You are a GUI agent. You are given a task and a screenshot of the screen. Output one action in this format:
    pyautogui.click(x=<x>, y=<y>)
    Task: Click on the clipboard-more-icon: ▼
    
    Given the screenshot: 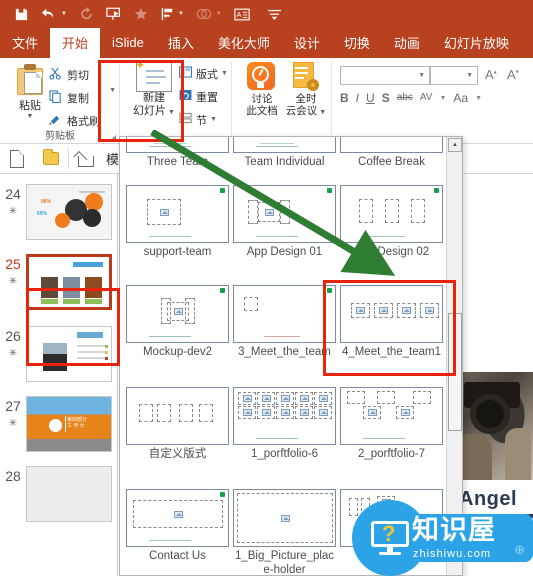 What is the action you would take?
    pyautogui.click(x=112, y=90)
    